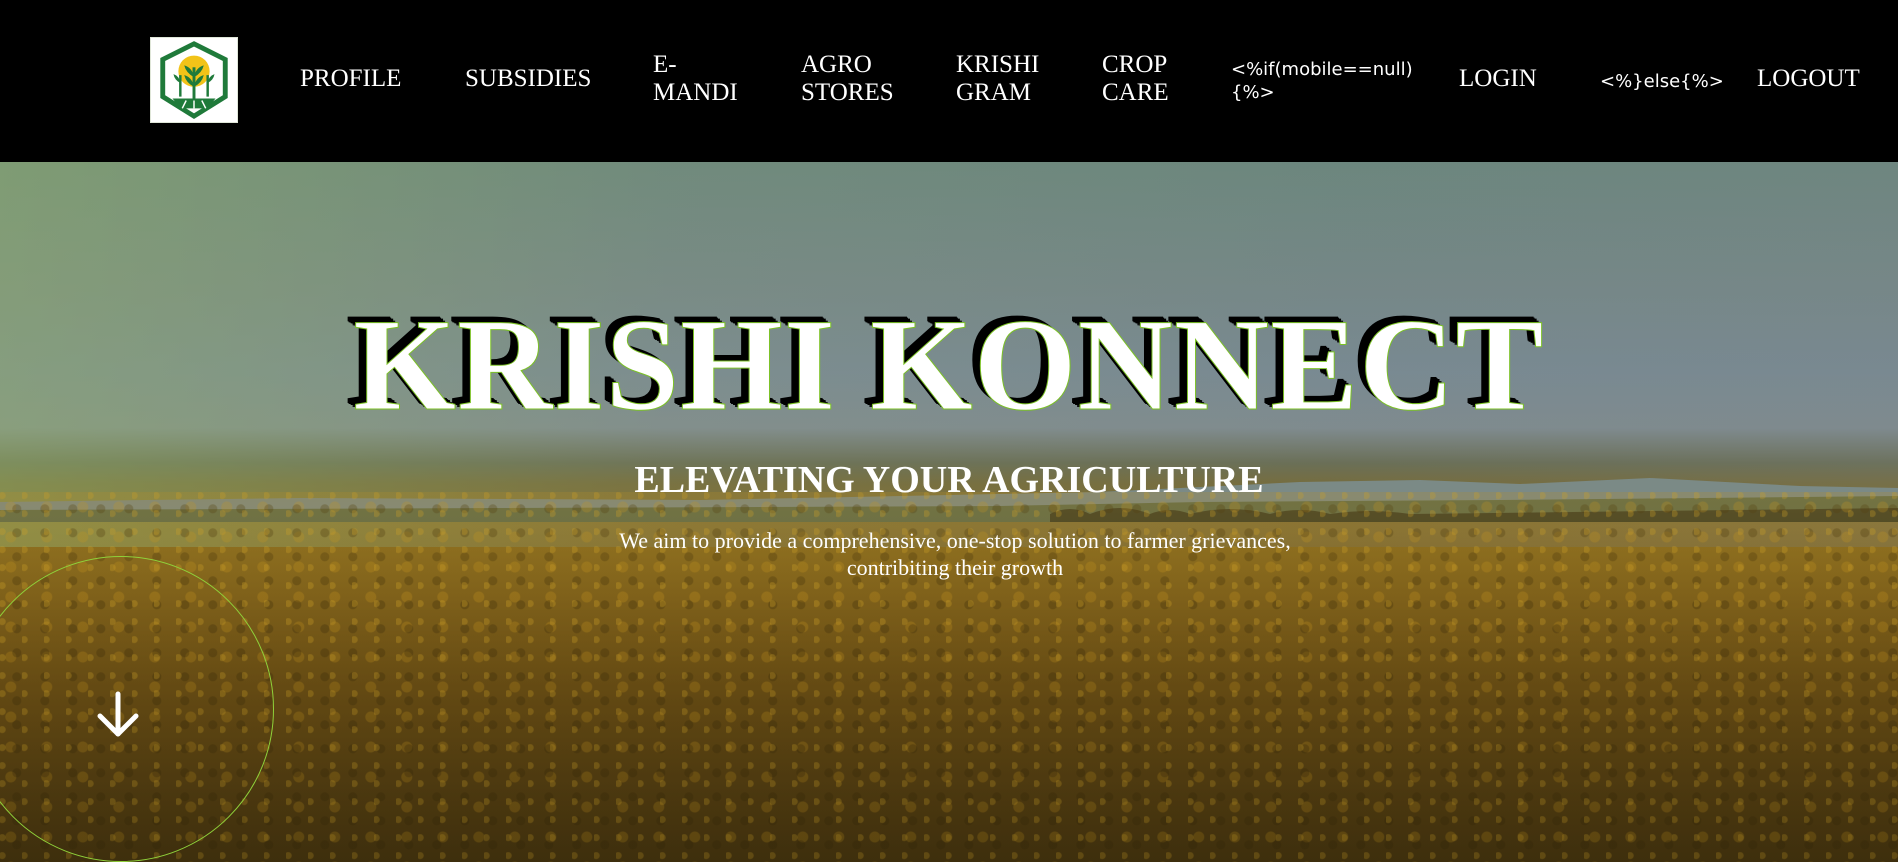 Image resolution: width=1898 pixels, height=862 pixels. What do you see at coordinates (118, 715) in the screenshot?
I see `arrow-down-icon` at bounding box center [118, 715].